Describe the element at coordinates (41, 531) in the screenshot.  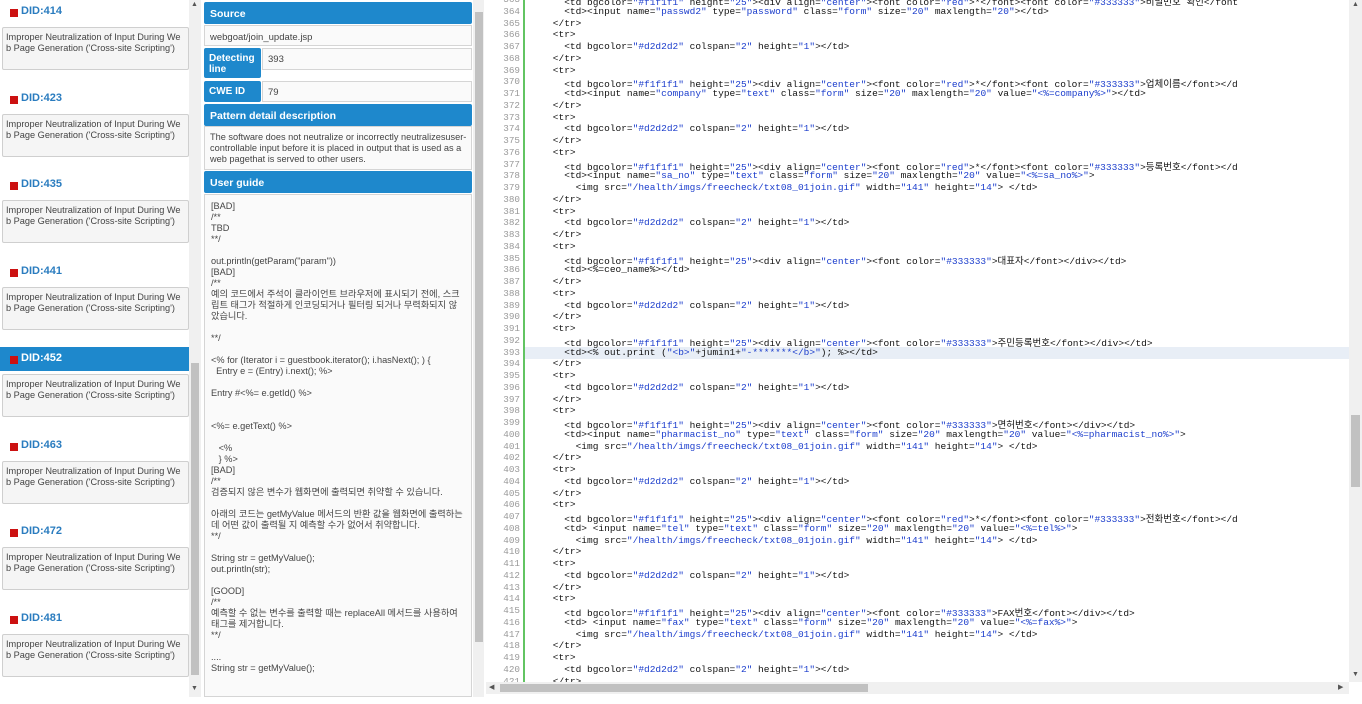
I see `issue-id: DID:472` at that location.